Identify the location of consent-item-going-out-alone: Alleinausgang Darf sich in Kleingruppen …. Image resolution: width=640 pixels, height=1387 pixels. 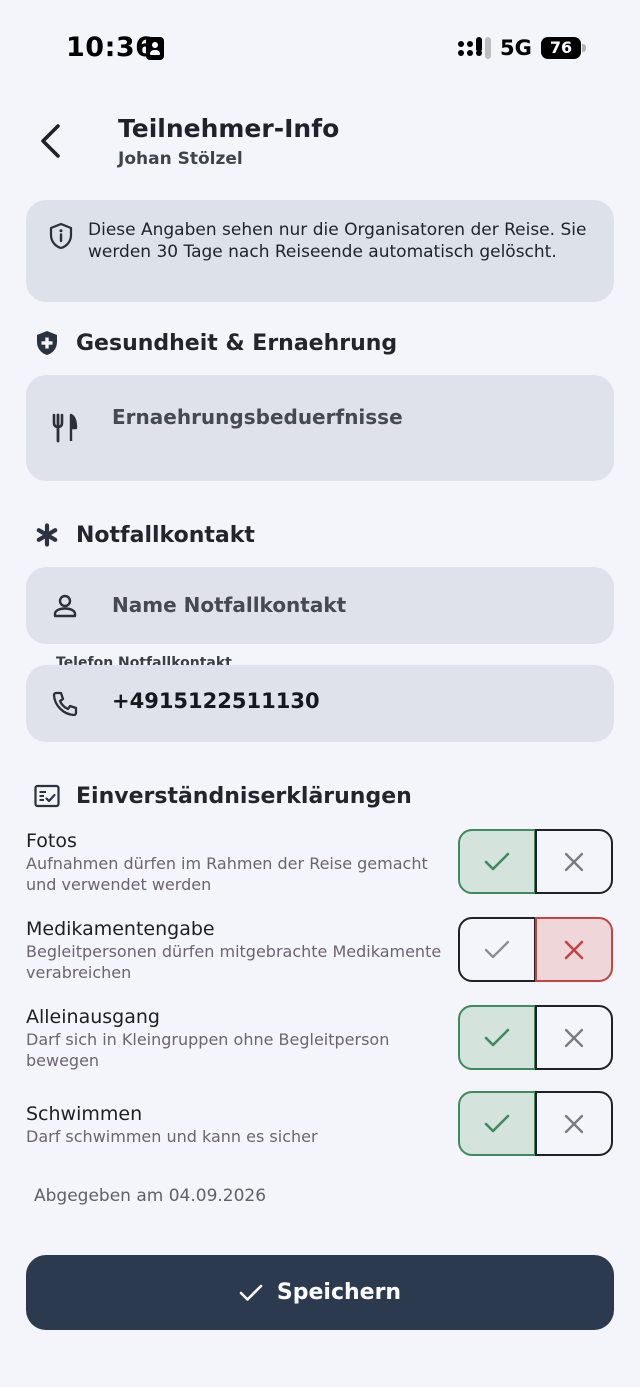
(320, 1038).